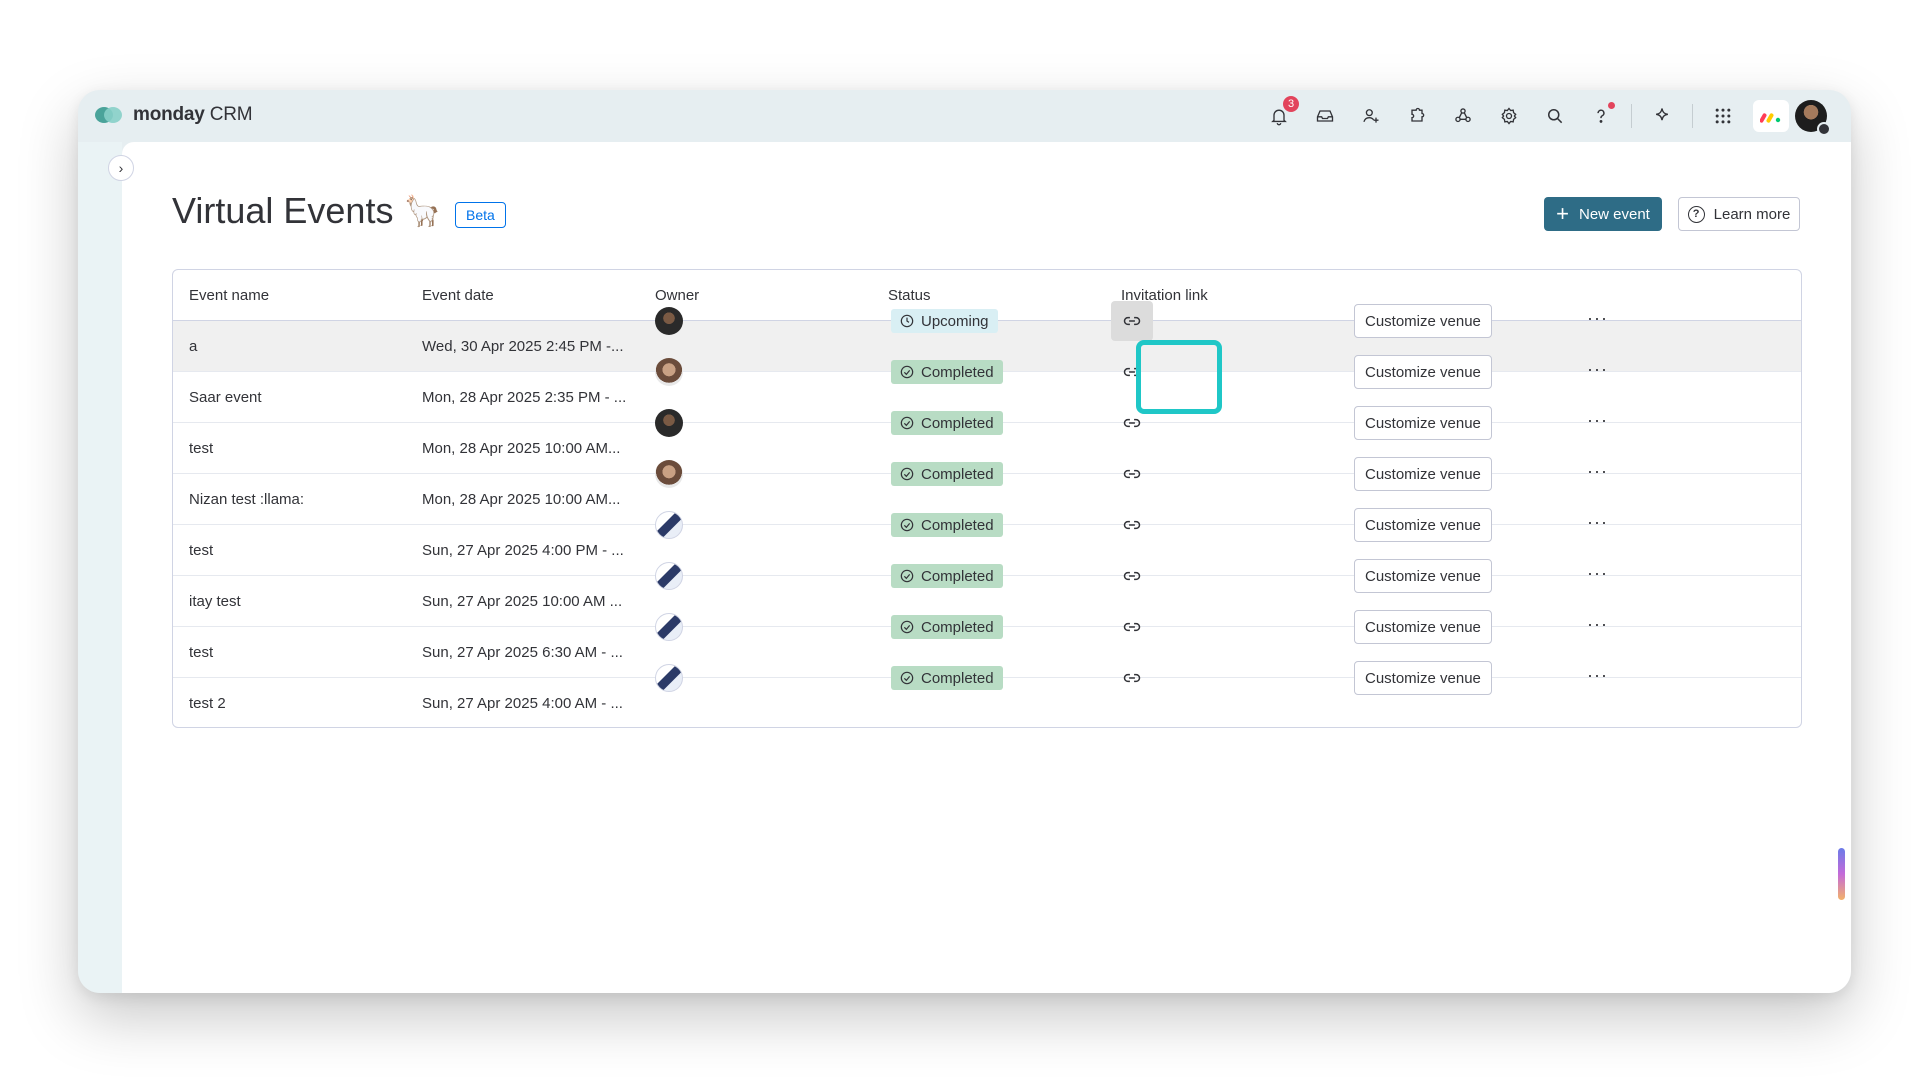 Image resolution: width=1920 pixels, height=1080 pixels. Describe the element at coordinates (215, 601) in the screenshot. I see `event-name: itay test` at that location.